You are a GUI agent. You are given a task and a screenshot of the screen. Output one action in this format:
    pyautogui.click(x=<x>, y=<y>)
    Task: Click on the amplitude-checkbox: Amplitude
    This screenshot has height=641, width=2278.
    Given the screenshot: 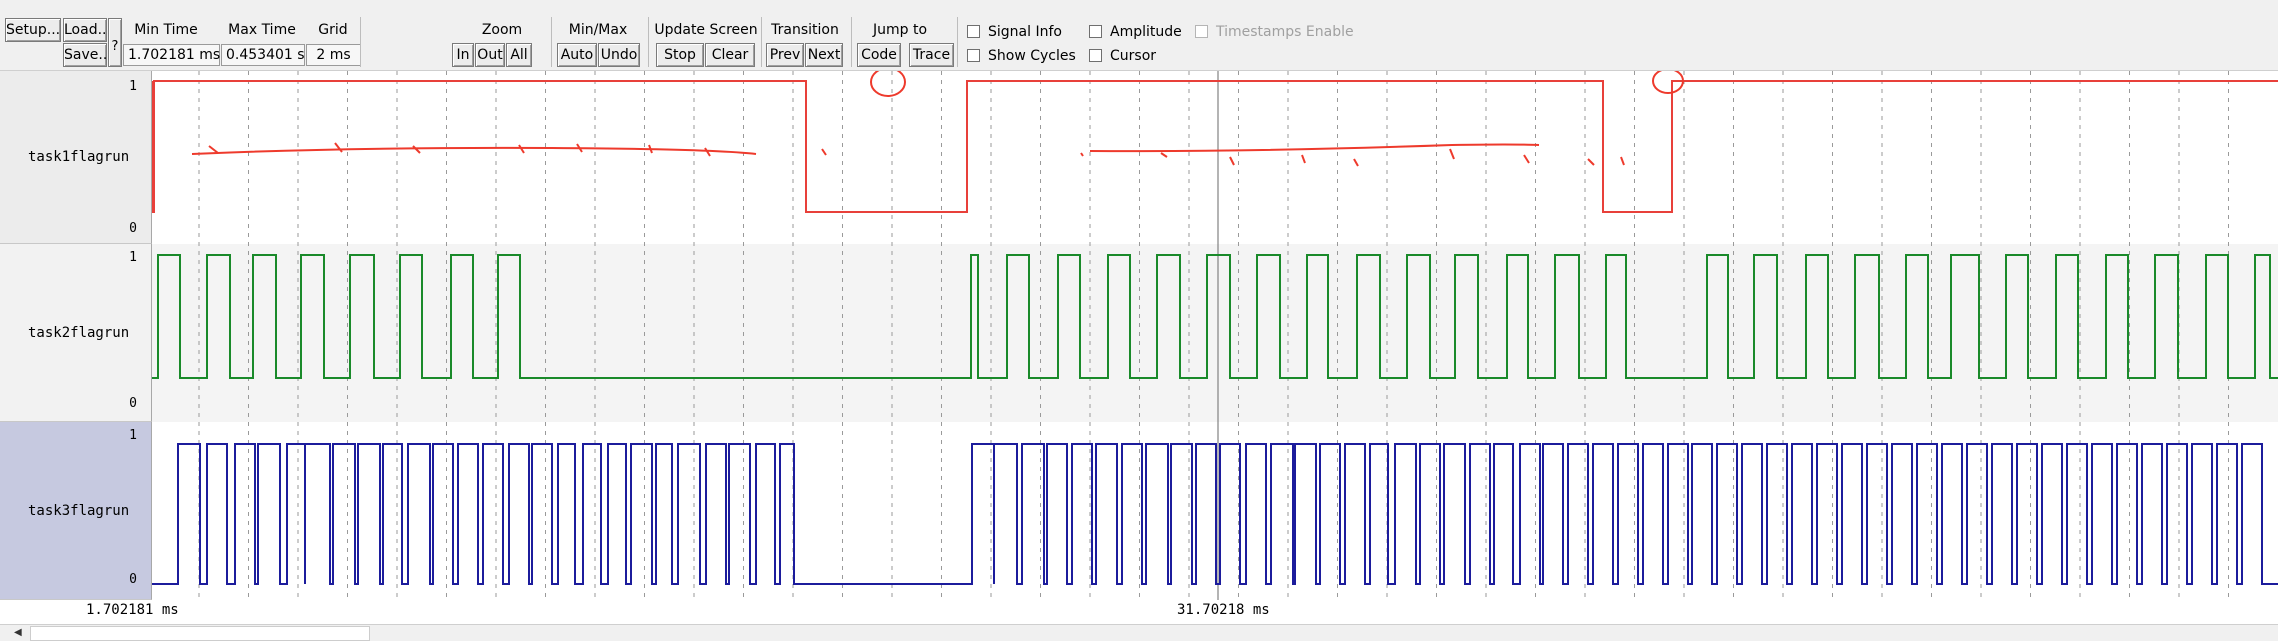 What is the action you would take?
    pyautogui.click(x=1135, y=32)
    